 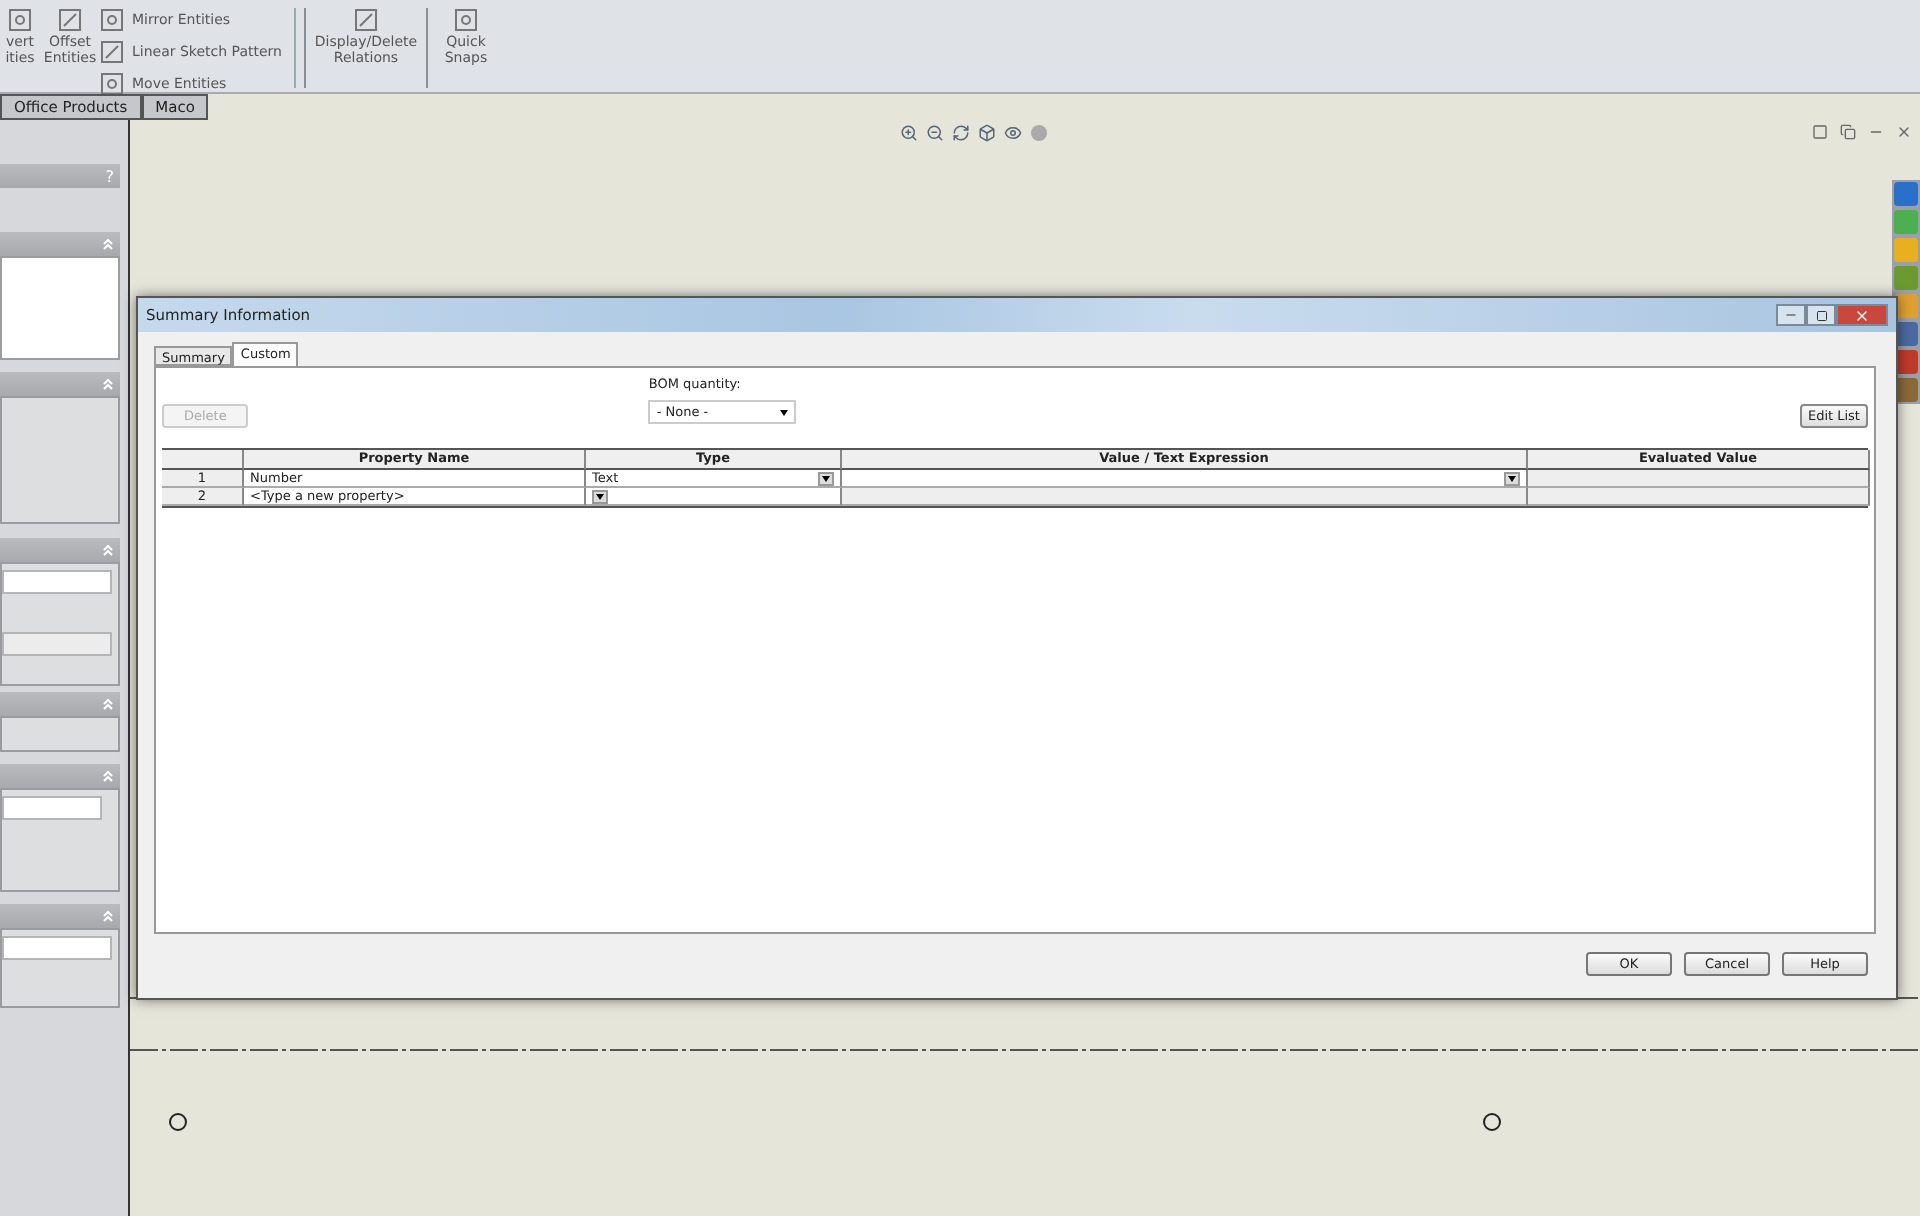 I want to click on minimize-icon, so click(x=1791, y=315).